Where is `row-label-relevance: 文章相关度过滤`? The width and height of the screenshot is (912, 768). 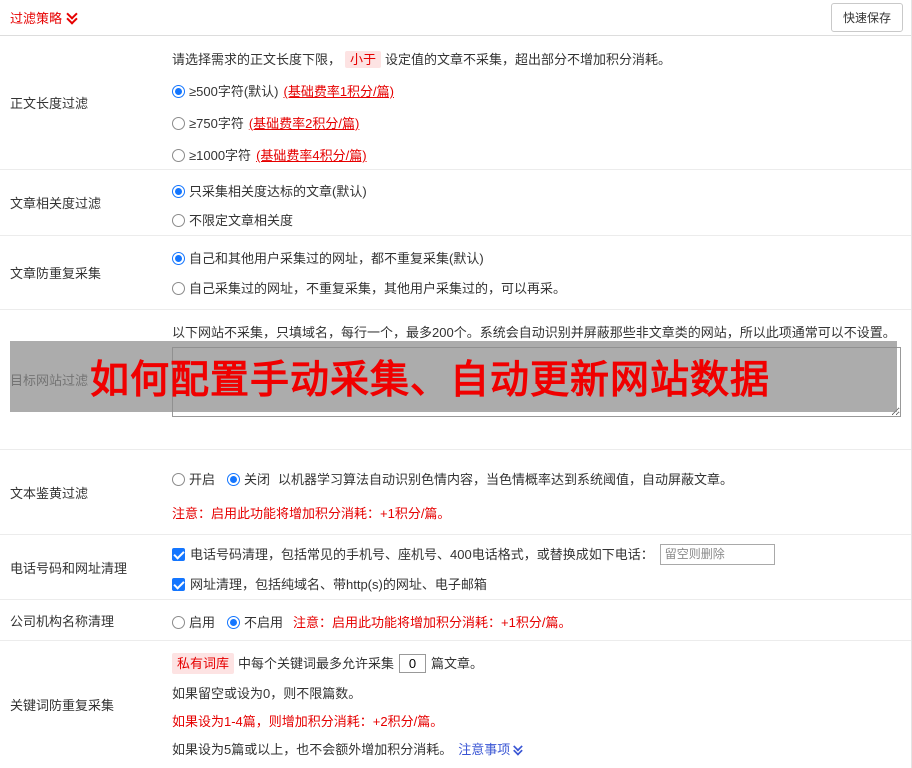 row-label-relevance: 文章相关度过滤 is located at coordinates (56, 203).